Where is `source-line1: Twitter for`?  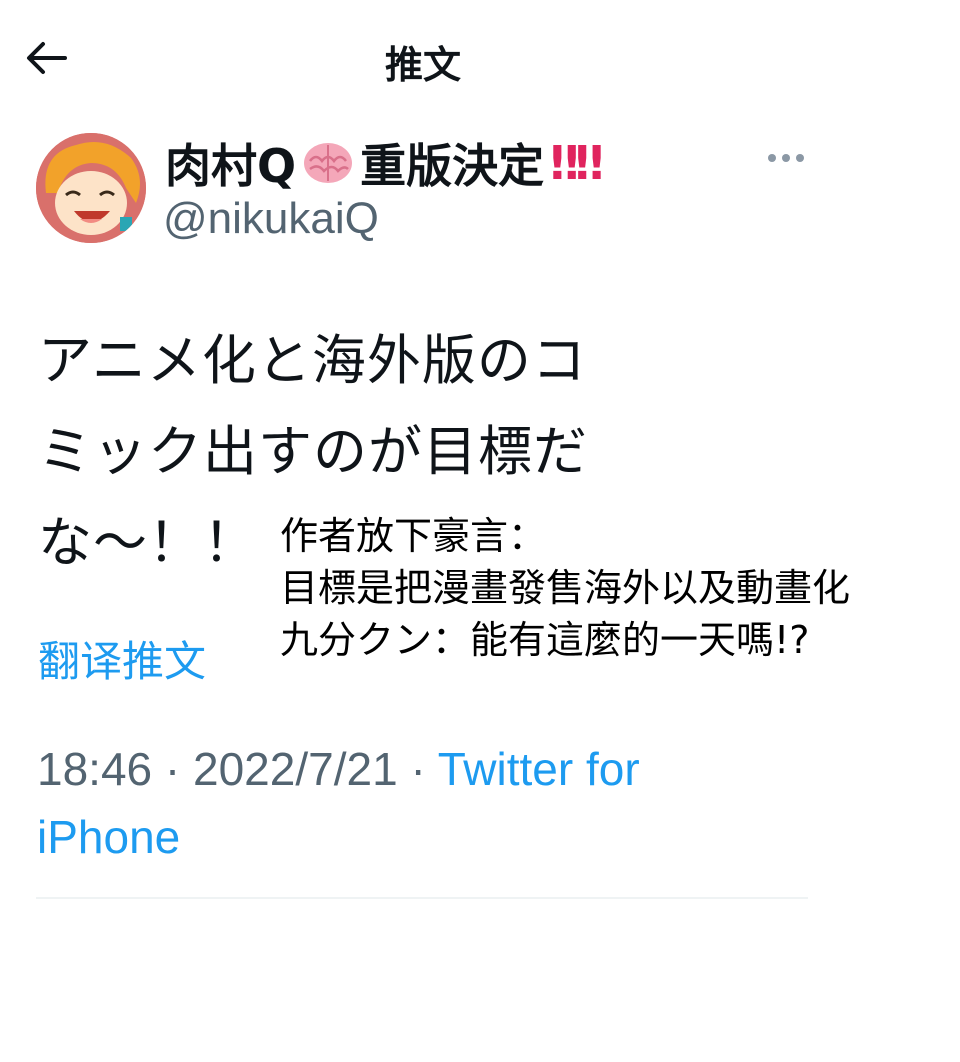
source-line1: Twitter for is located at coordinates (538, 769).